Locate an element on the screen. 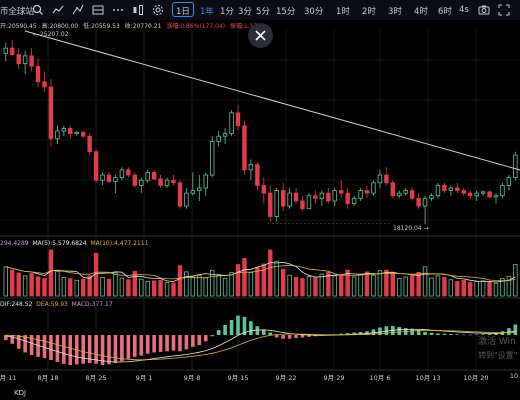 This screenshot has width=520, height=400. tab-kdj: KDJ is located at coordinates (20, 393).